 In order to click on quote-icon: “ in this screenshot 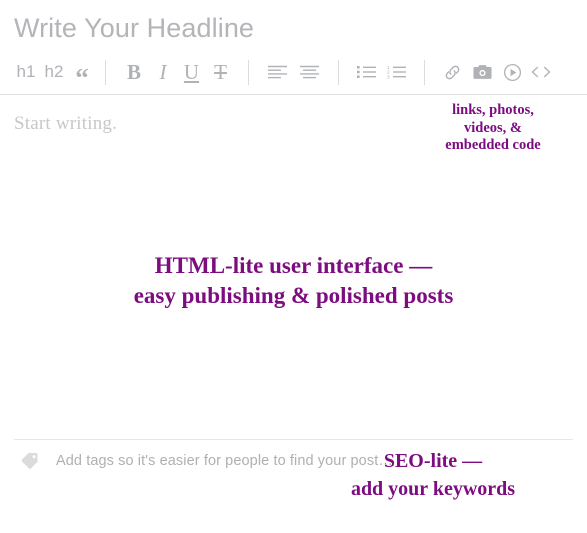, I will do `click(82, 78)`.